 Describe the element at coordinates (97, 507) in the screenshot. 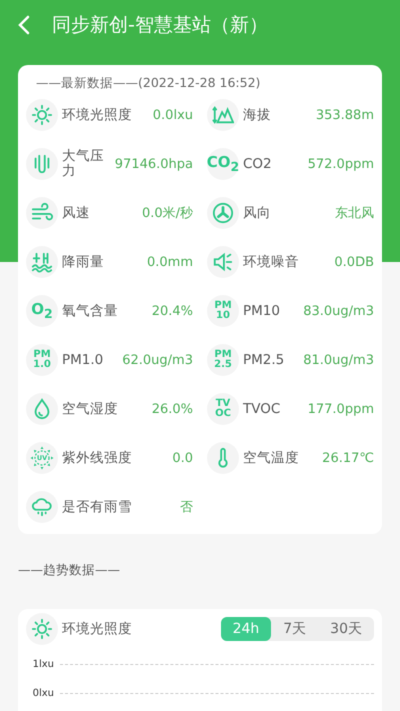

I see `sensor-label: 是否有雨雪` at that location.